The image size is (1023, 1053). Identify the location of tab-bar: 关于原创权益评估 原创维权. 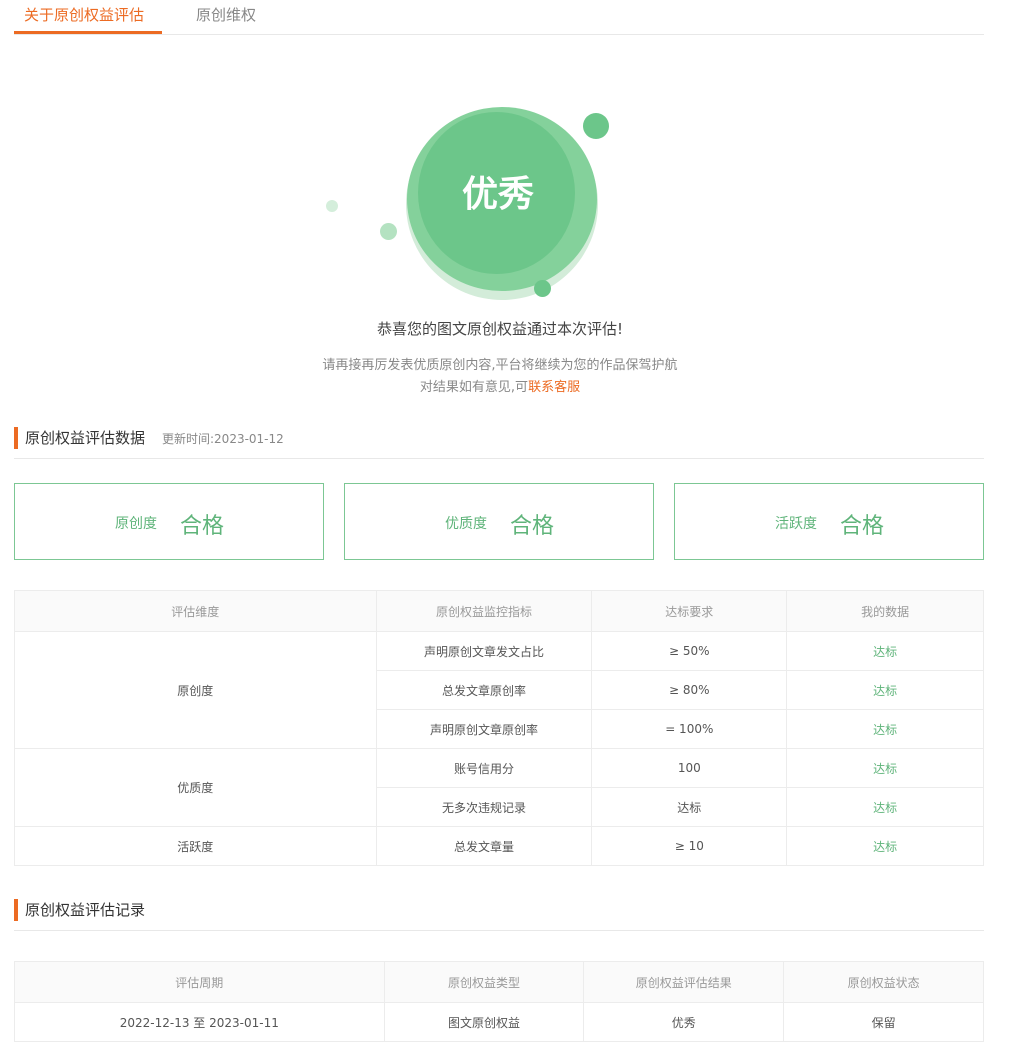
(499, 17).